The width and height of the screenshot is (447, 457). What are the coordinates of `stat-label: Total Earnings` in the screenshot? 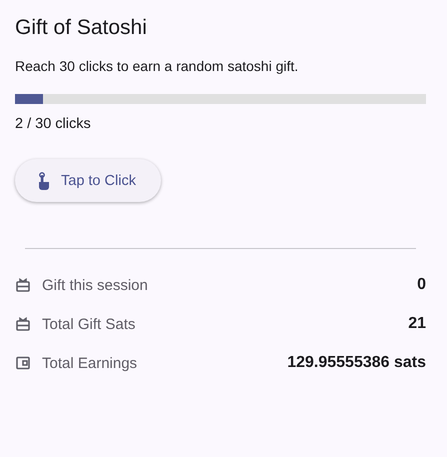 It's located at (90, 363).